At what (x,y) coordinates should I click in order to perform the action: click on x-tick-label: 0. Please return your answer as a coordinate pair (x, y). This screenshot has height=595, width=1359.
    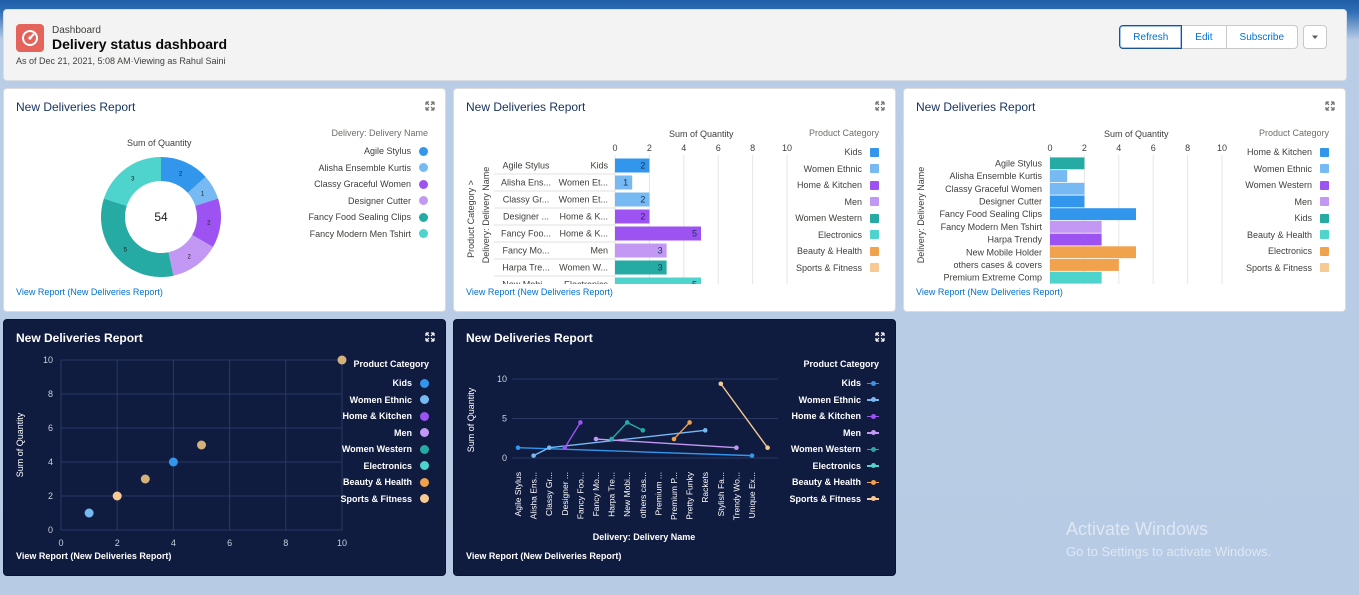
    Looking at the image, I should click on (60, 543).